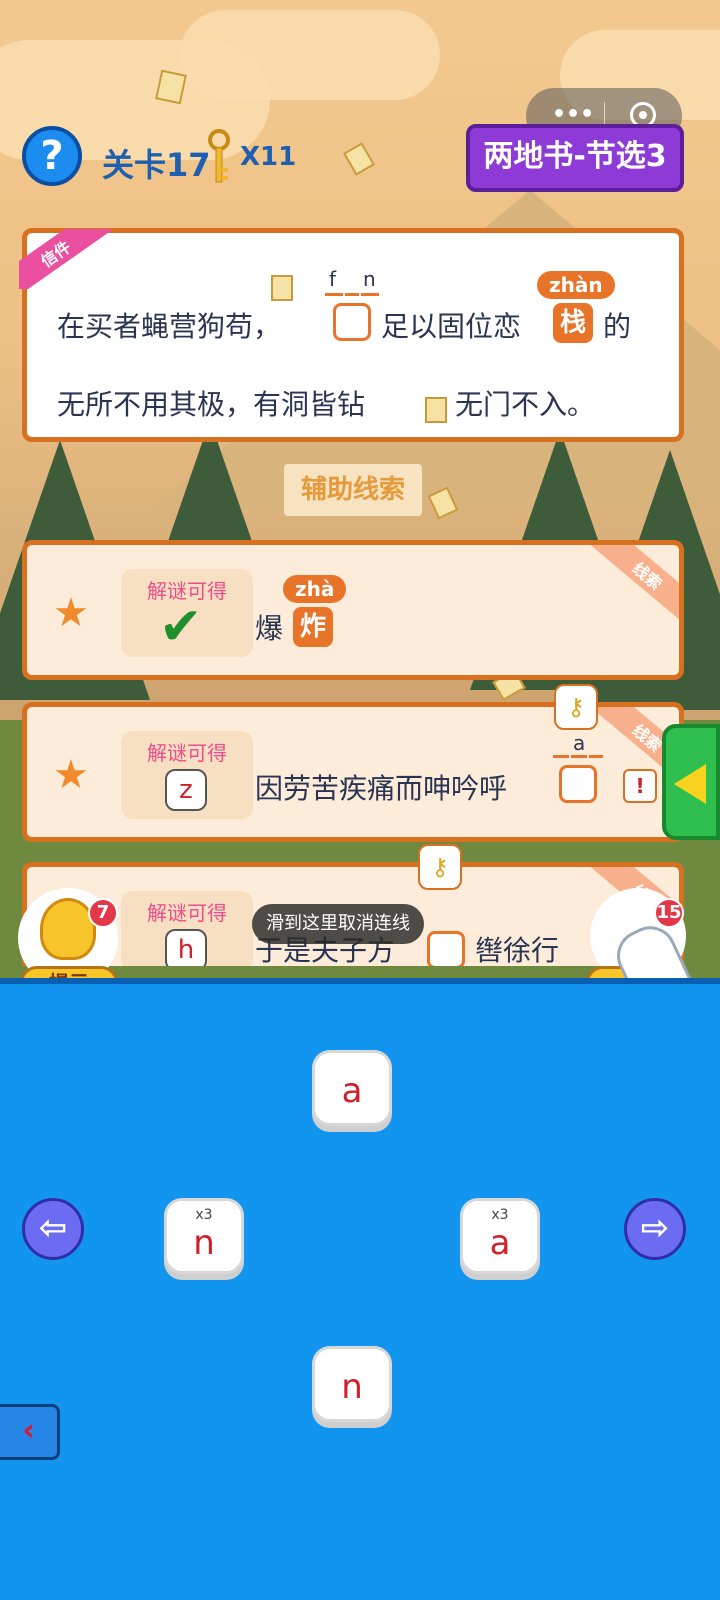  Describe the element at coordinates (669, 913) in the screenshot. I see `clean-badge: 15` at that location.